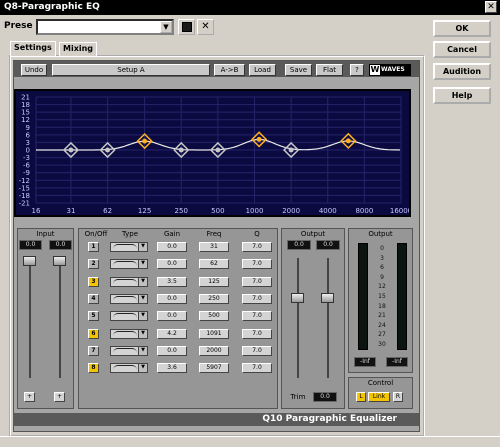 This screenshot has width=500, height=447. I want to click on band-5-type-select: ▼, so click(129, 316).